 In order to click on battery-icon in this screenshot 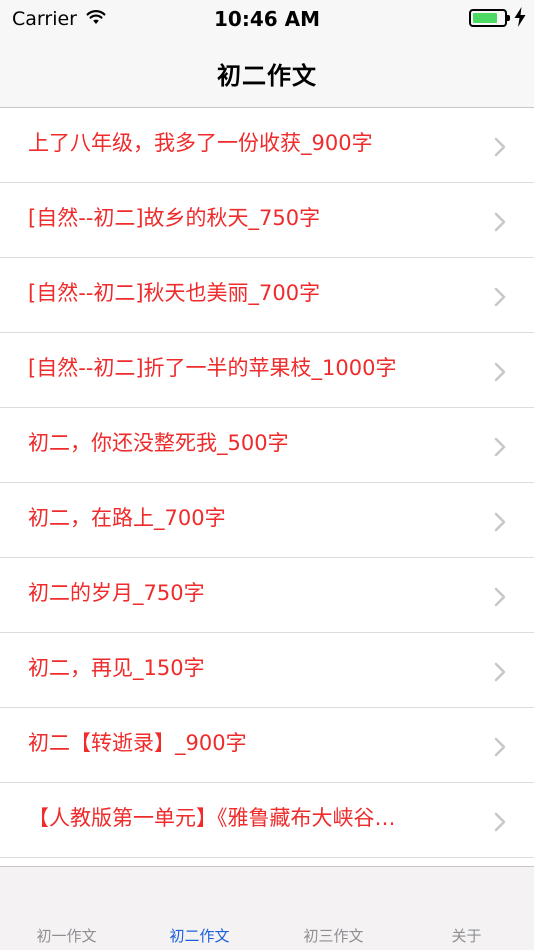, I will do `click(489, 18)`.